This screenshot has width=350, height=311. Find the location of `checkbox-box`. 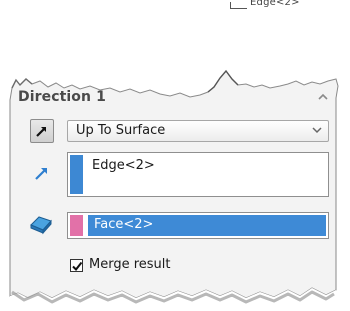

checkbox-box is located at coordinates (76, 265).